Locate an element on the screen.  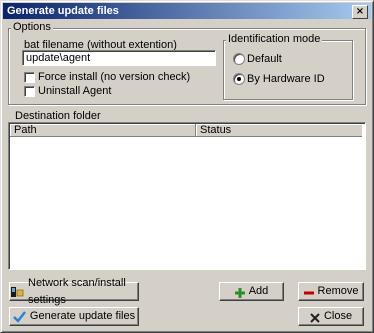
close-label: Close is located at coordinates (338, 316).